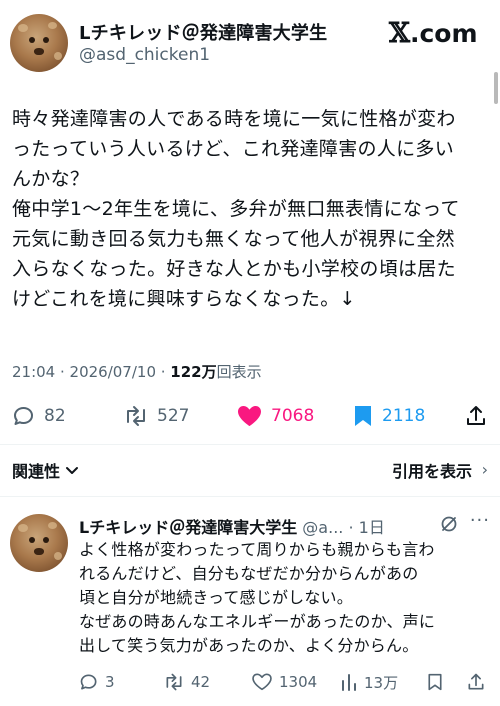 Image resolution: width=500 pixels, height=706 pixels. I want to click on view-quotes-link: 引用を表示, so click(432, 470).